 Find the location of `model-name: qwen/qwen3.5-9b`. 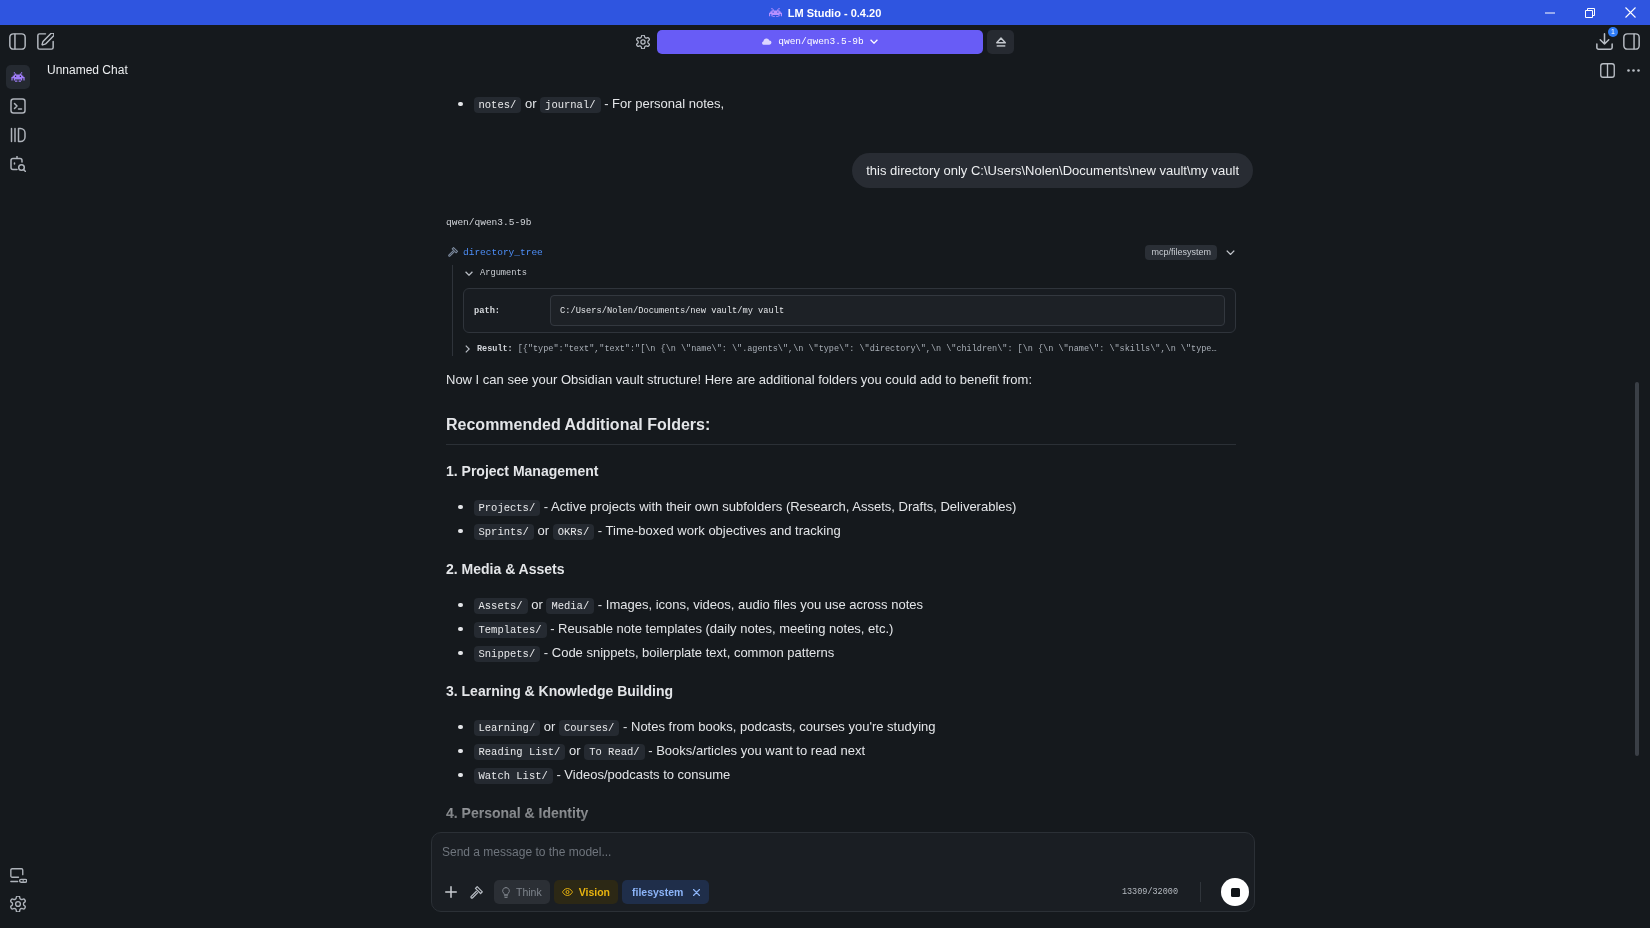

model-name: qwen/qwen3.5-9b is located at coordinates (489, 223).